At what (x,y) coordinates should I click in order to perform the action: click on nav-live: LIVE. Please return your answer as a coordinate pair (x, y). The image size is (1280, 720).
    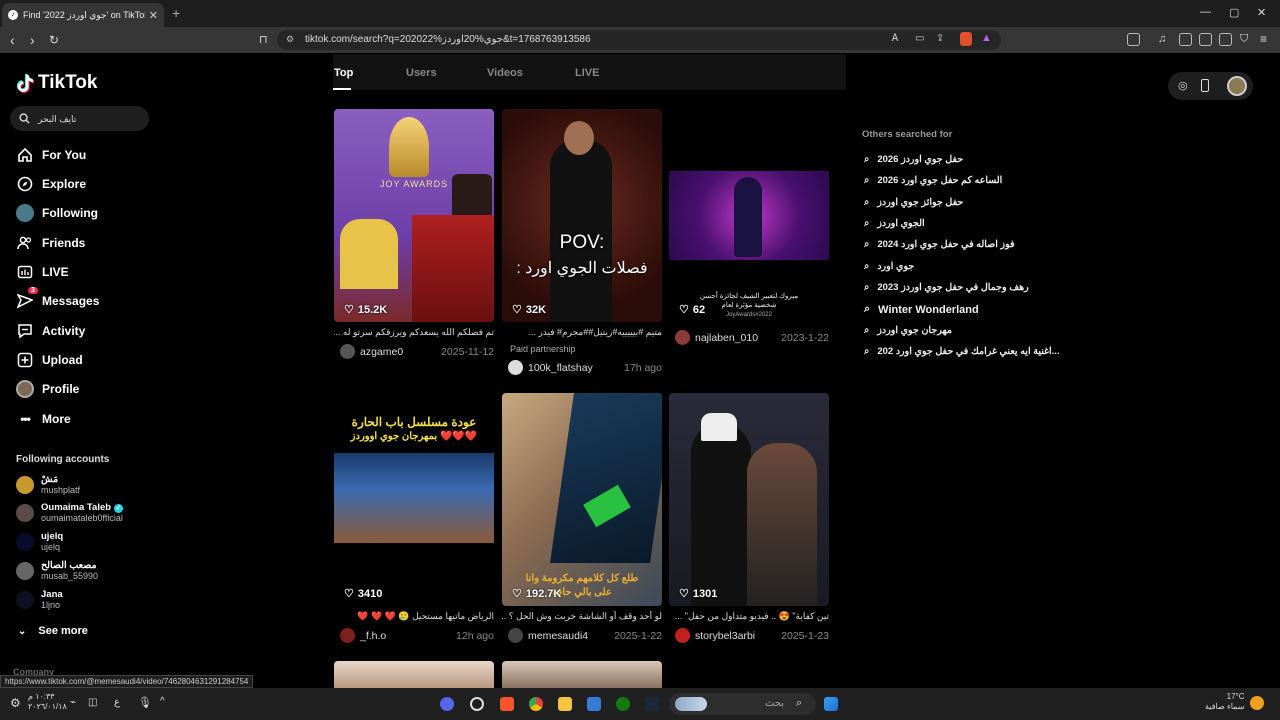
    Looking at the image, I should click on (86, 272).